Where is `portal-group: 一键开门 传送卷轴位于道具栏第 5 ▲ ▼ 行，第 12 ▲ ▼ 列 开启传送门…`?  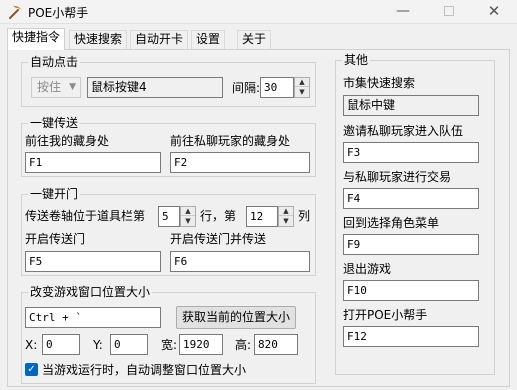 portal-group: 一键开门 传送卷轴位于道具栏第 5 ▲ ▼ 行，第 12 ▲ ▼ 列 开启传送门… is located at coordinates (168, 231).